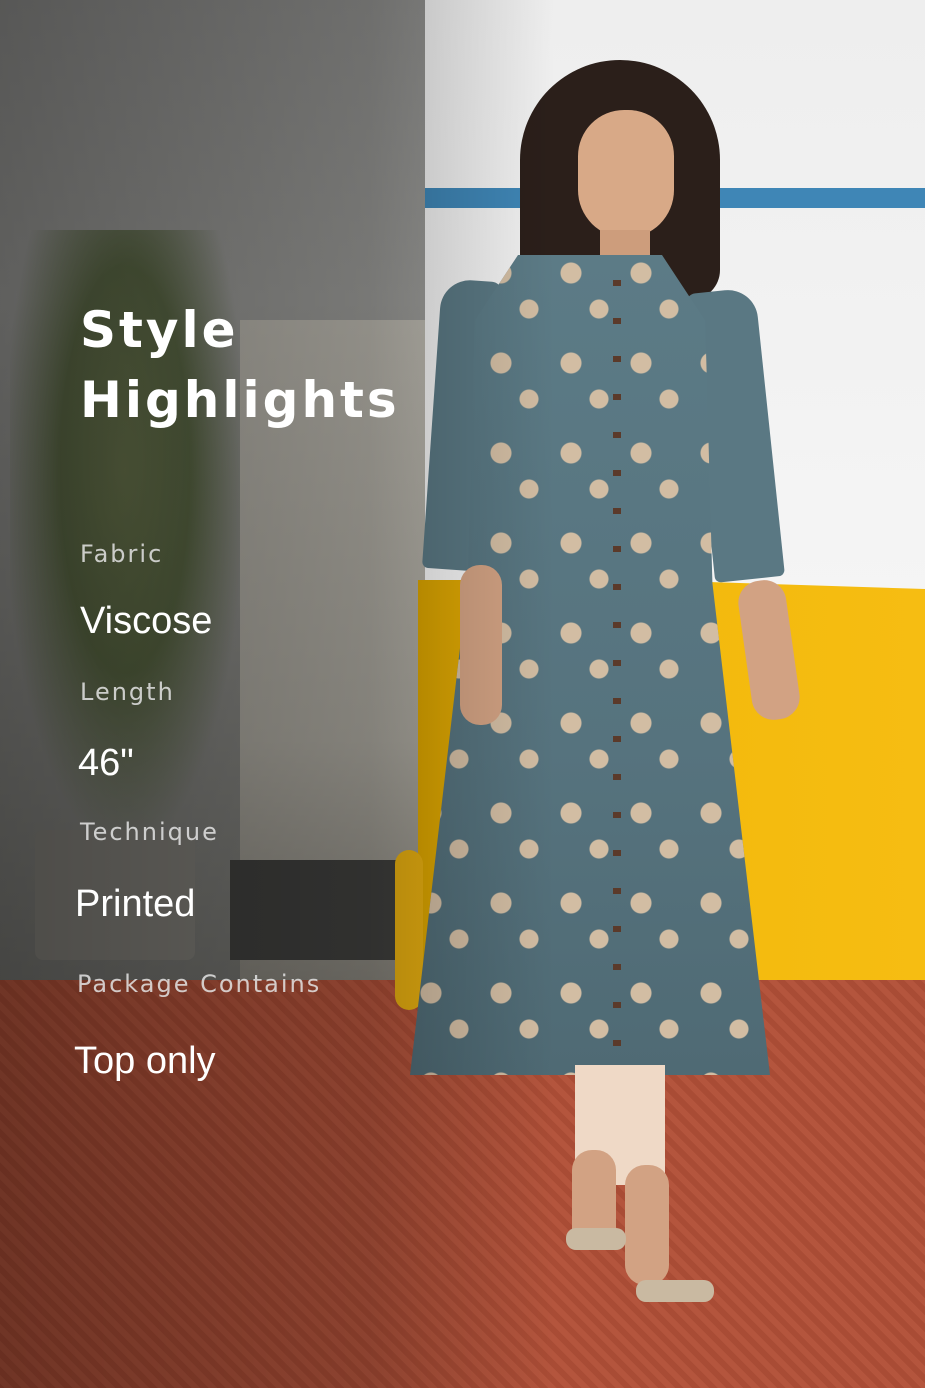 The image size is (925, 1388). Describe the element at coordinates (146, 621) in the screenshot. I see `fabric-value: Viscose` at that location.